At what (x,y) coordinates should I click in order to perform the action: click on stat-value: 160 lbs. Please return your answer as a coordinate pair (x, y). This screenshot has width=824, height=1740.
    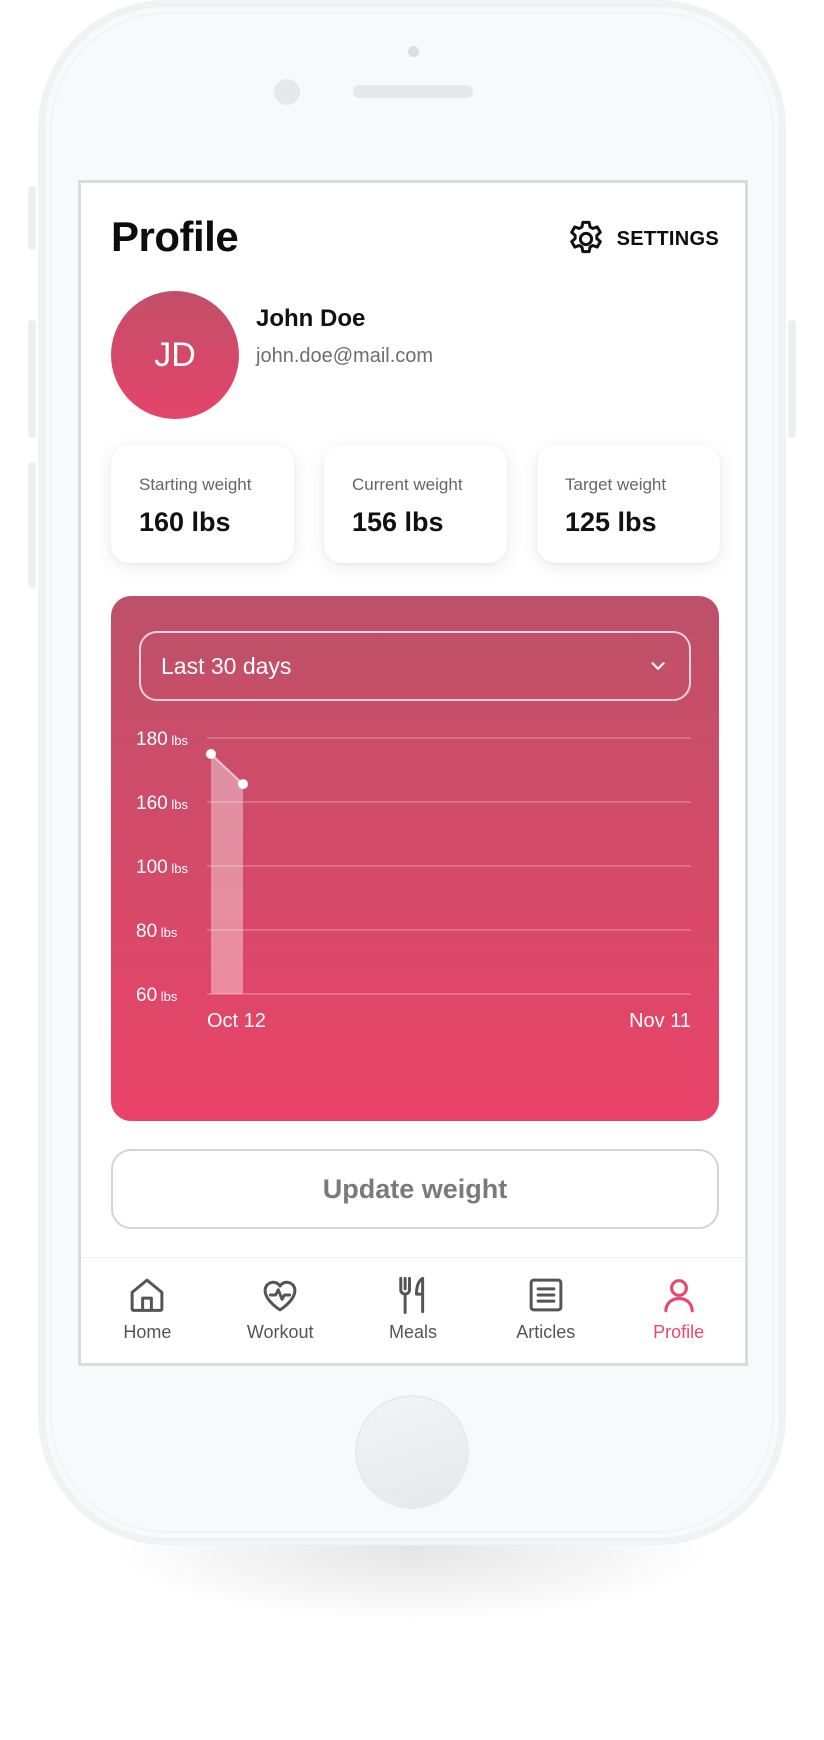
    Looking at the image, I should click on (185, 522).